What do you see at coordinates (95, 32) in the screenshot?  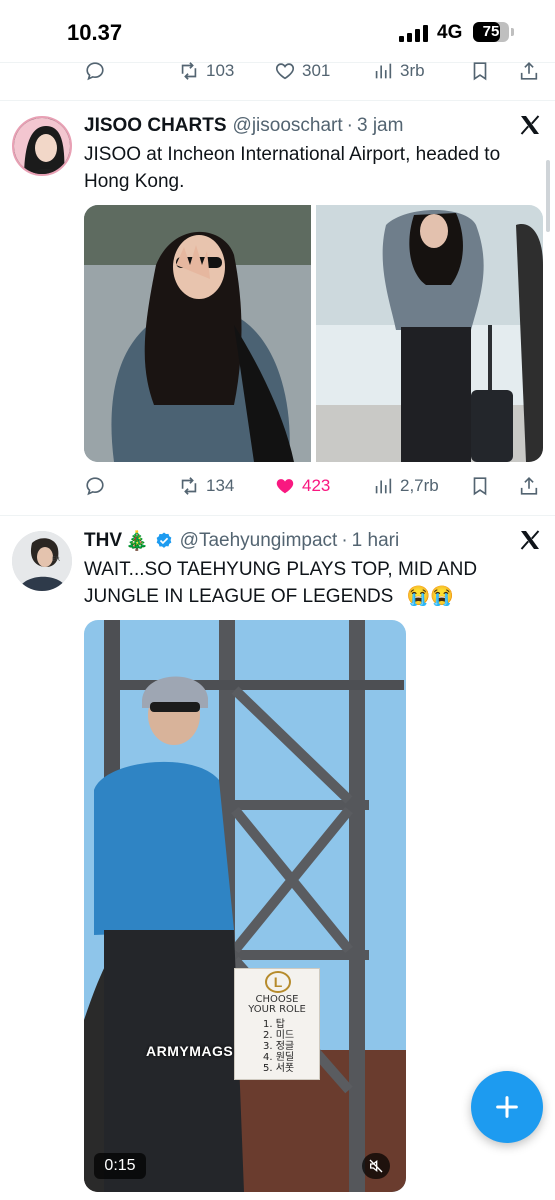 I see `status-time: 10.37` at bounding box center [95, 32].